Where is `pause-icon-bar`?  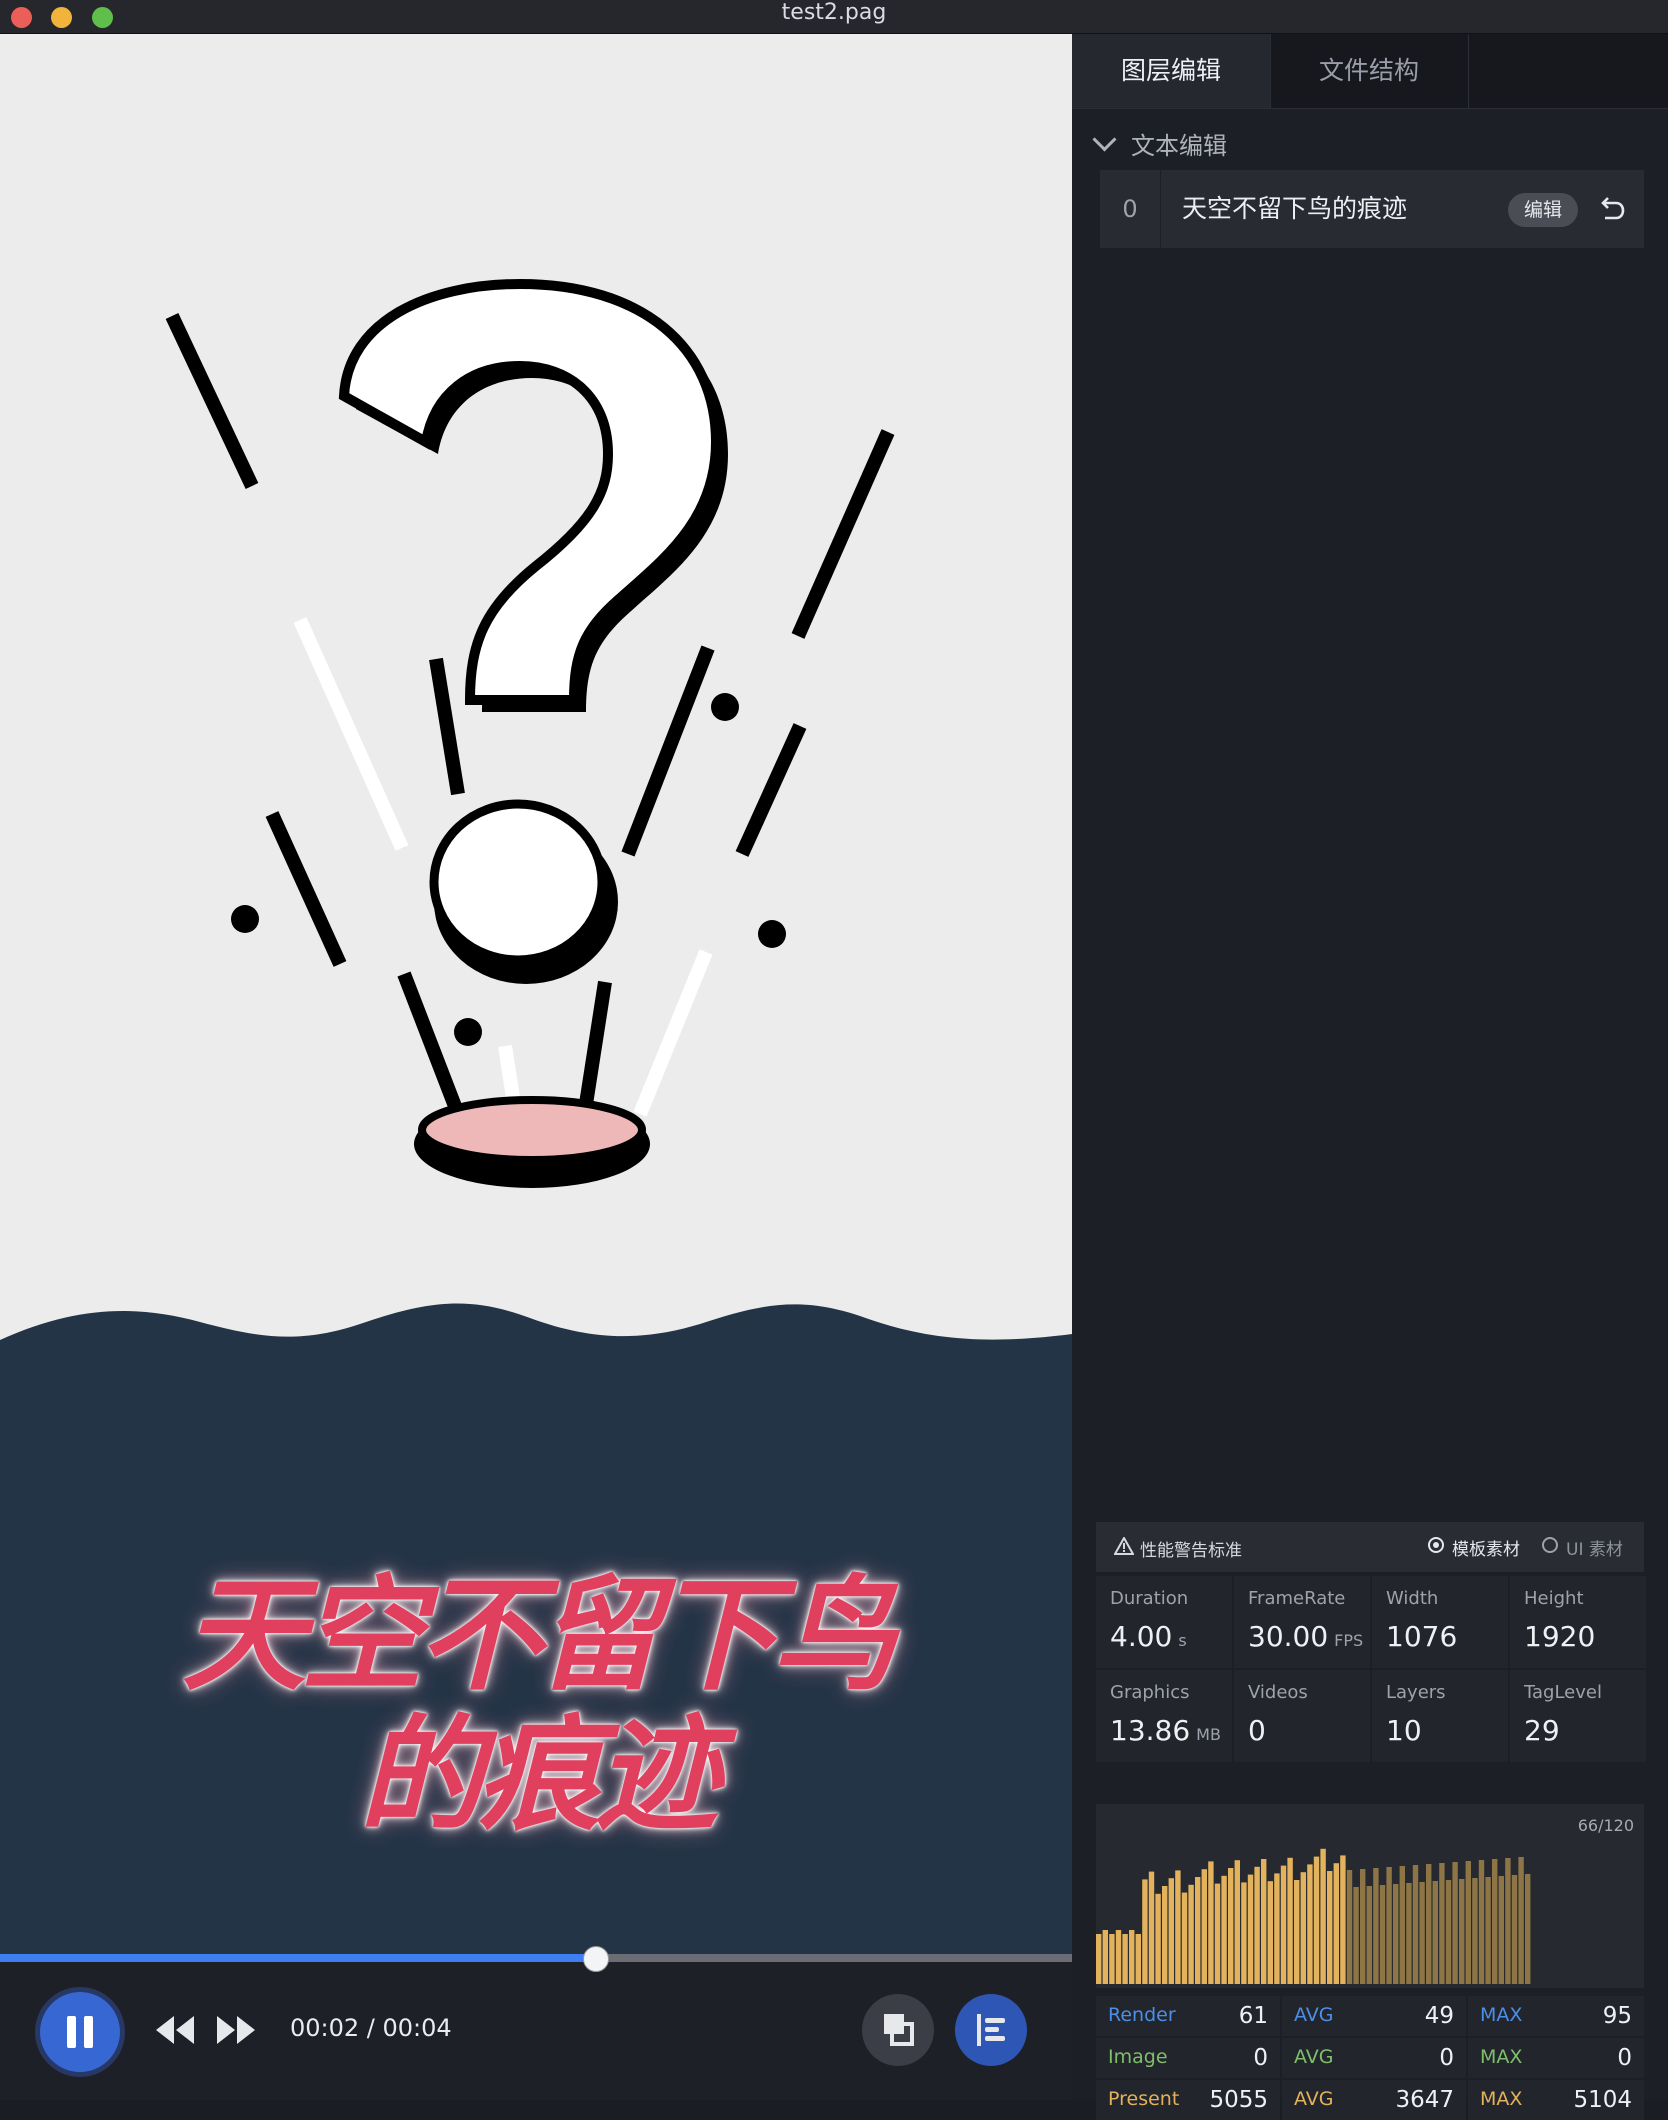 pause-icon-bar is located at coordinates (88, 2032).